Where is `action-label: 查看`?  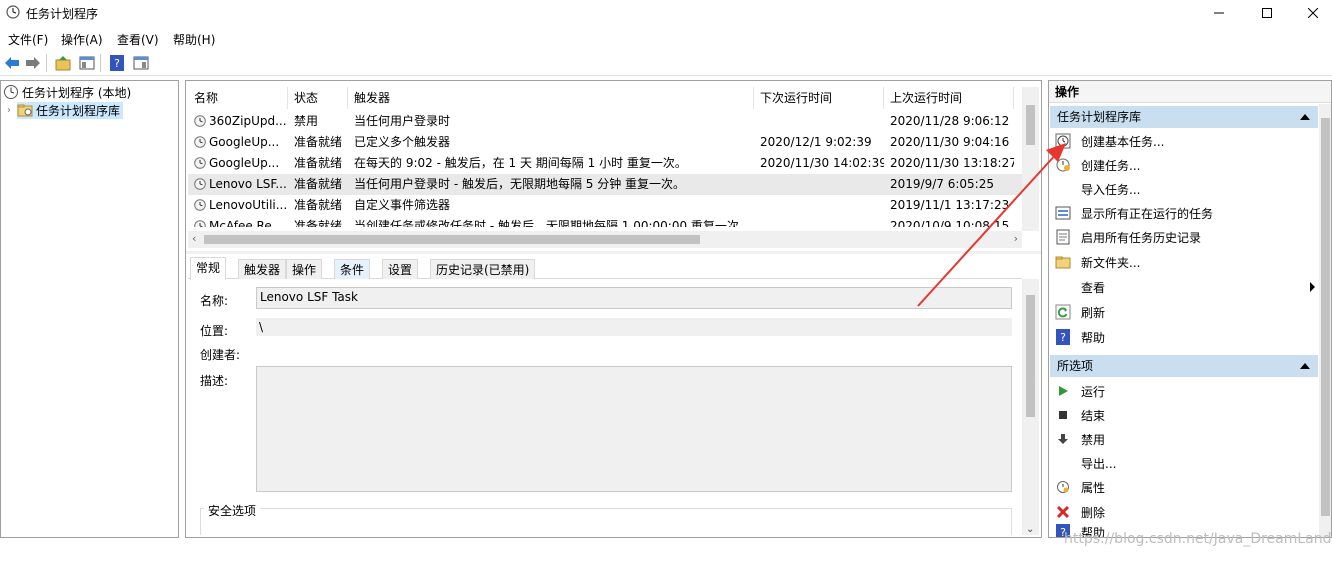
action-label: 查看 is located at coordinates (1093, 287).